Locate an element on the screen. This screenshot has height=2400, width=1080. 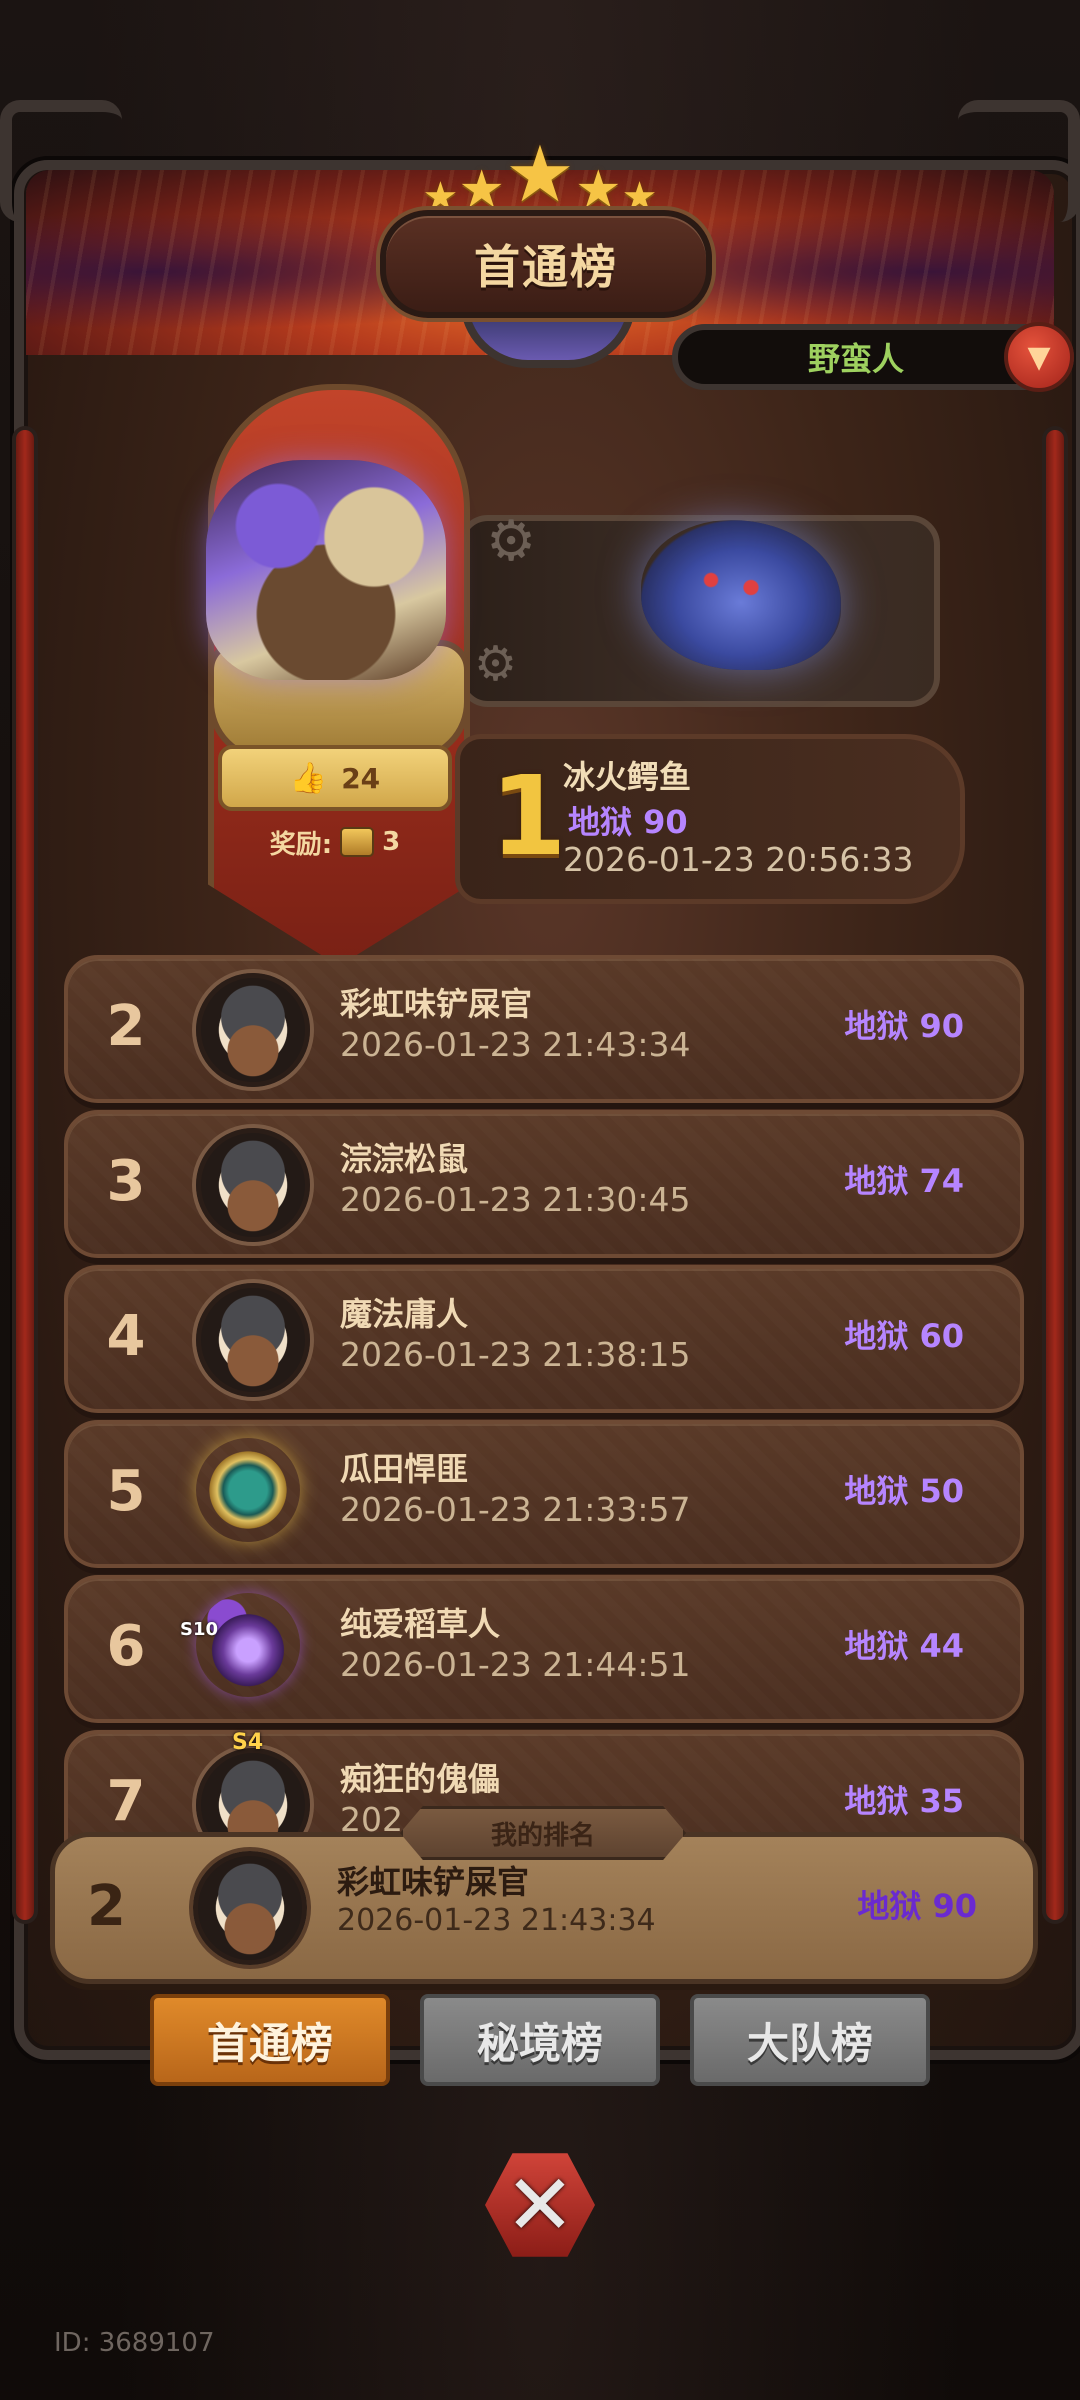
like-count: 24 is located at coordinates (361, 778).